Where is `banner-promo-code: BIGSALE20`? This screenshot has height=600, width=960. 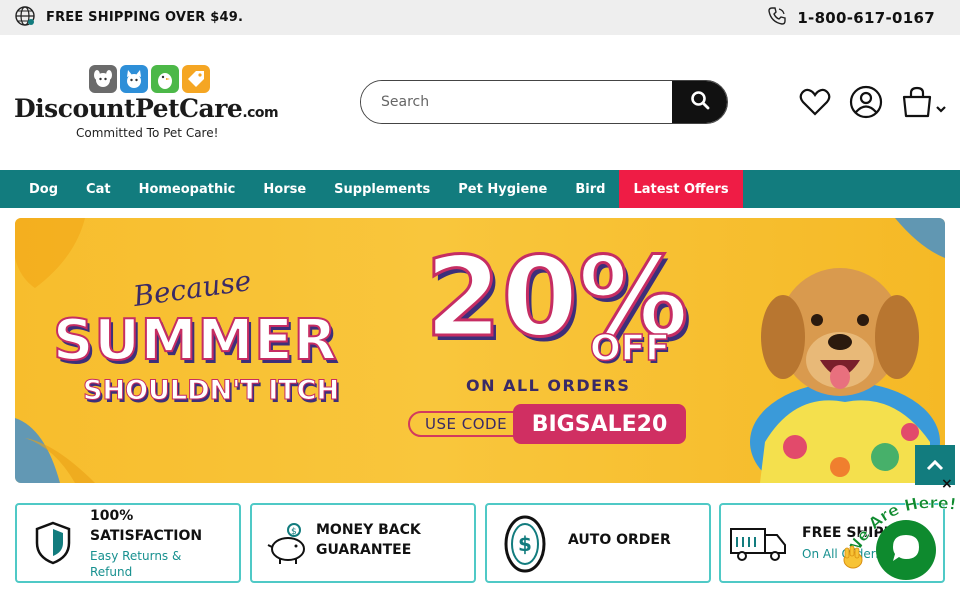
banner-promo-code: BIGSALE20 is located at coordinates (599, 424).